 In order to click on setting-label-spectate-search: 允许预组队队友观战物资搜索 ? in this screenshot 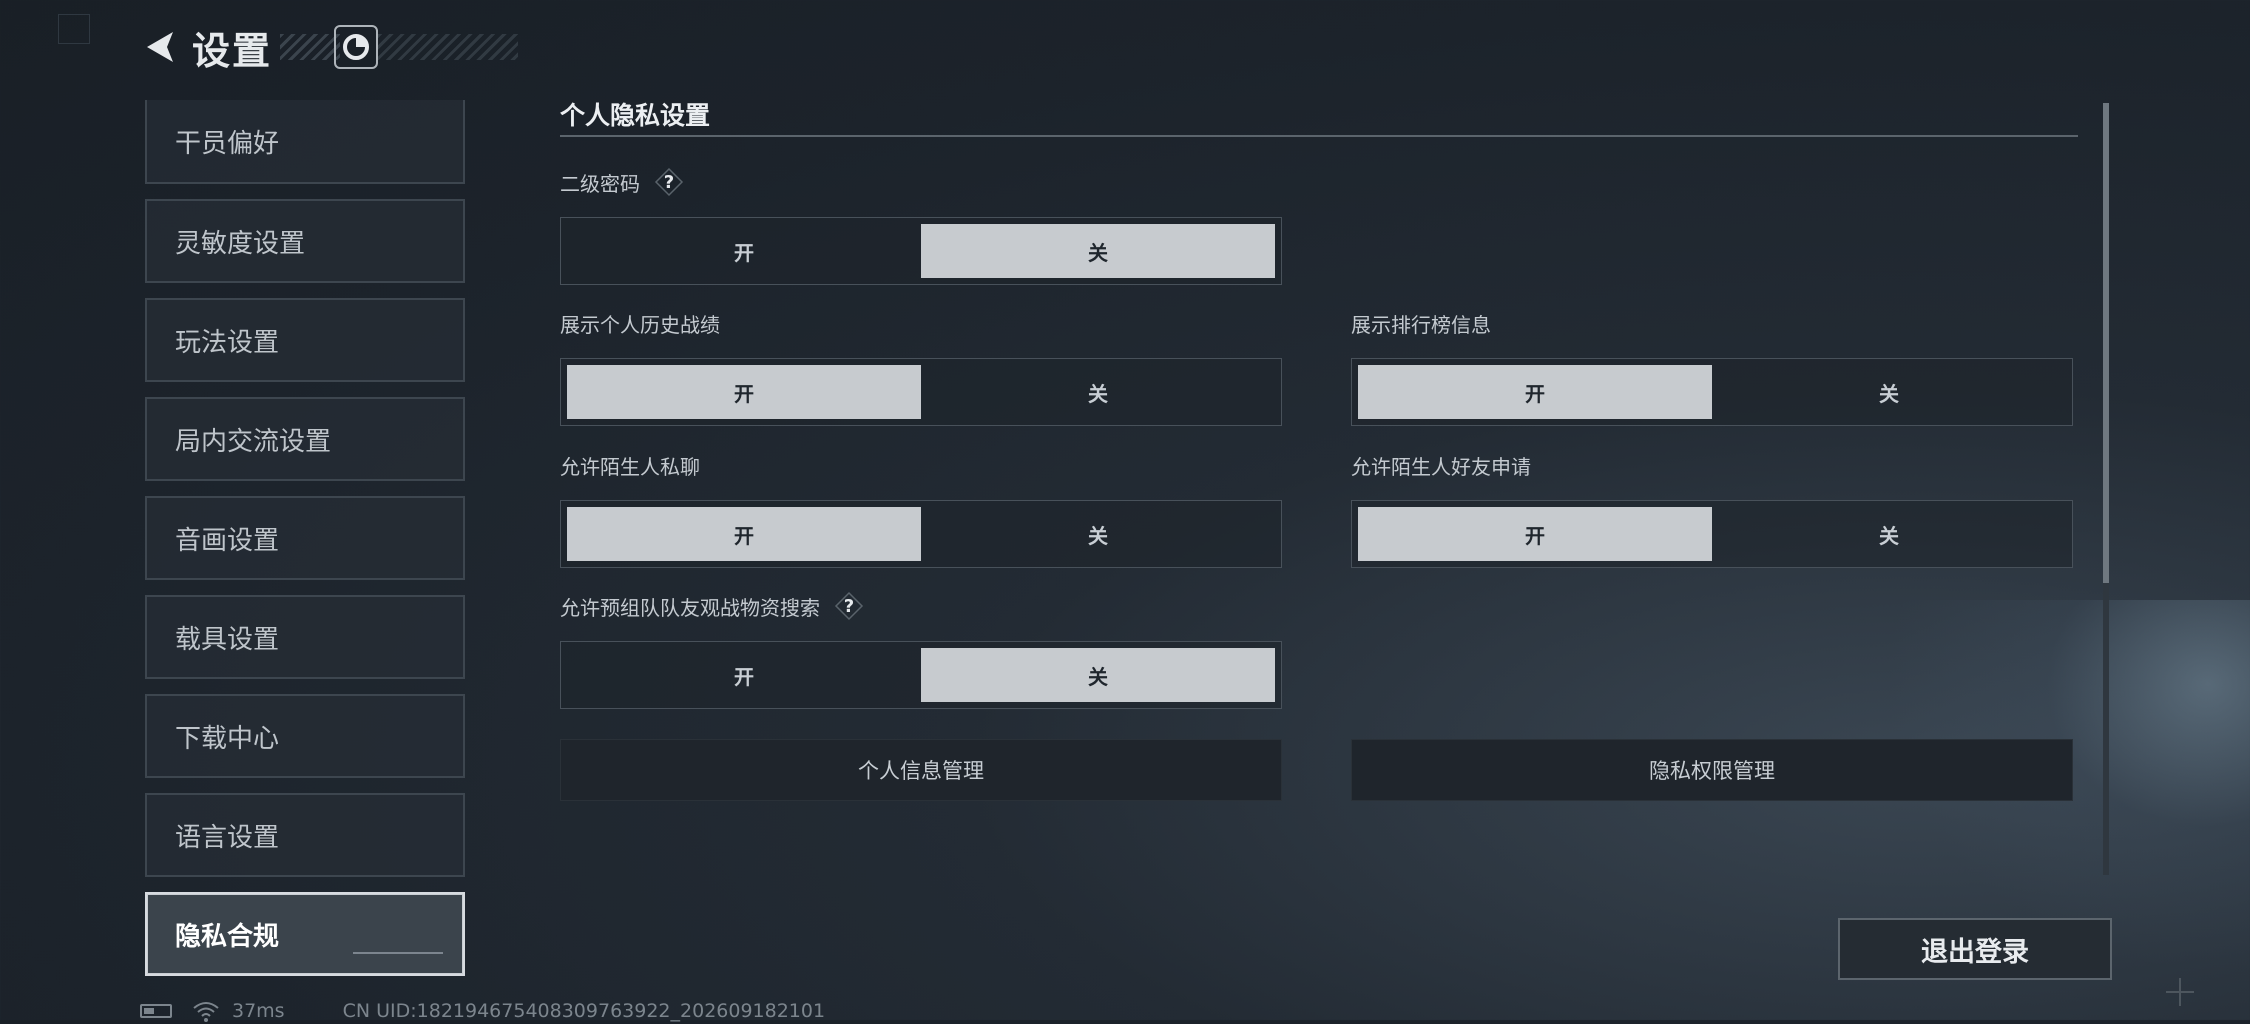, I will do `click(712, 606)`.